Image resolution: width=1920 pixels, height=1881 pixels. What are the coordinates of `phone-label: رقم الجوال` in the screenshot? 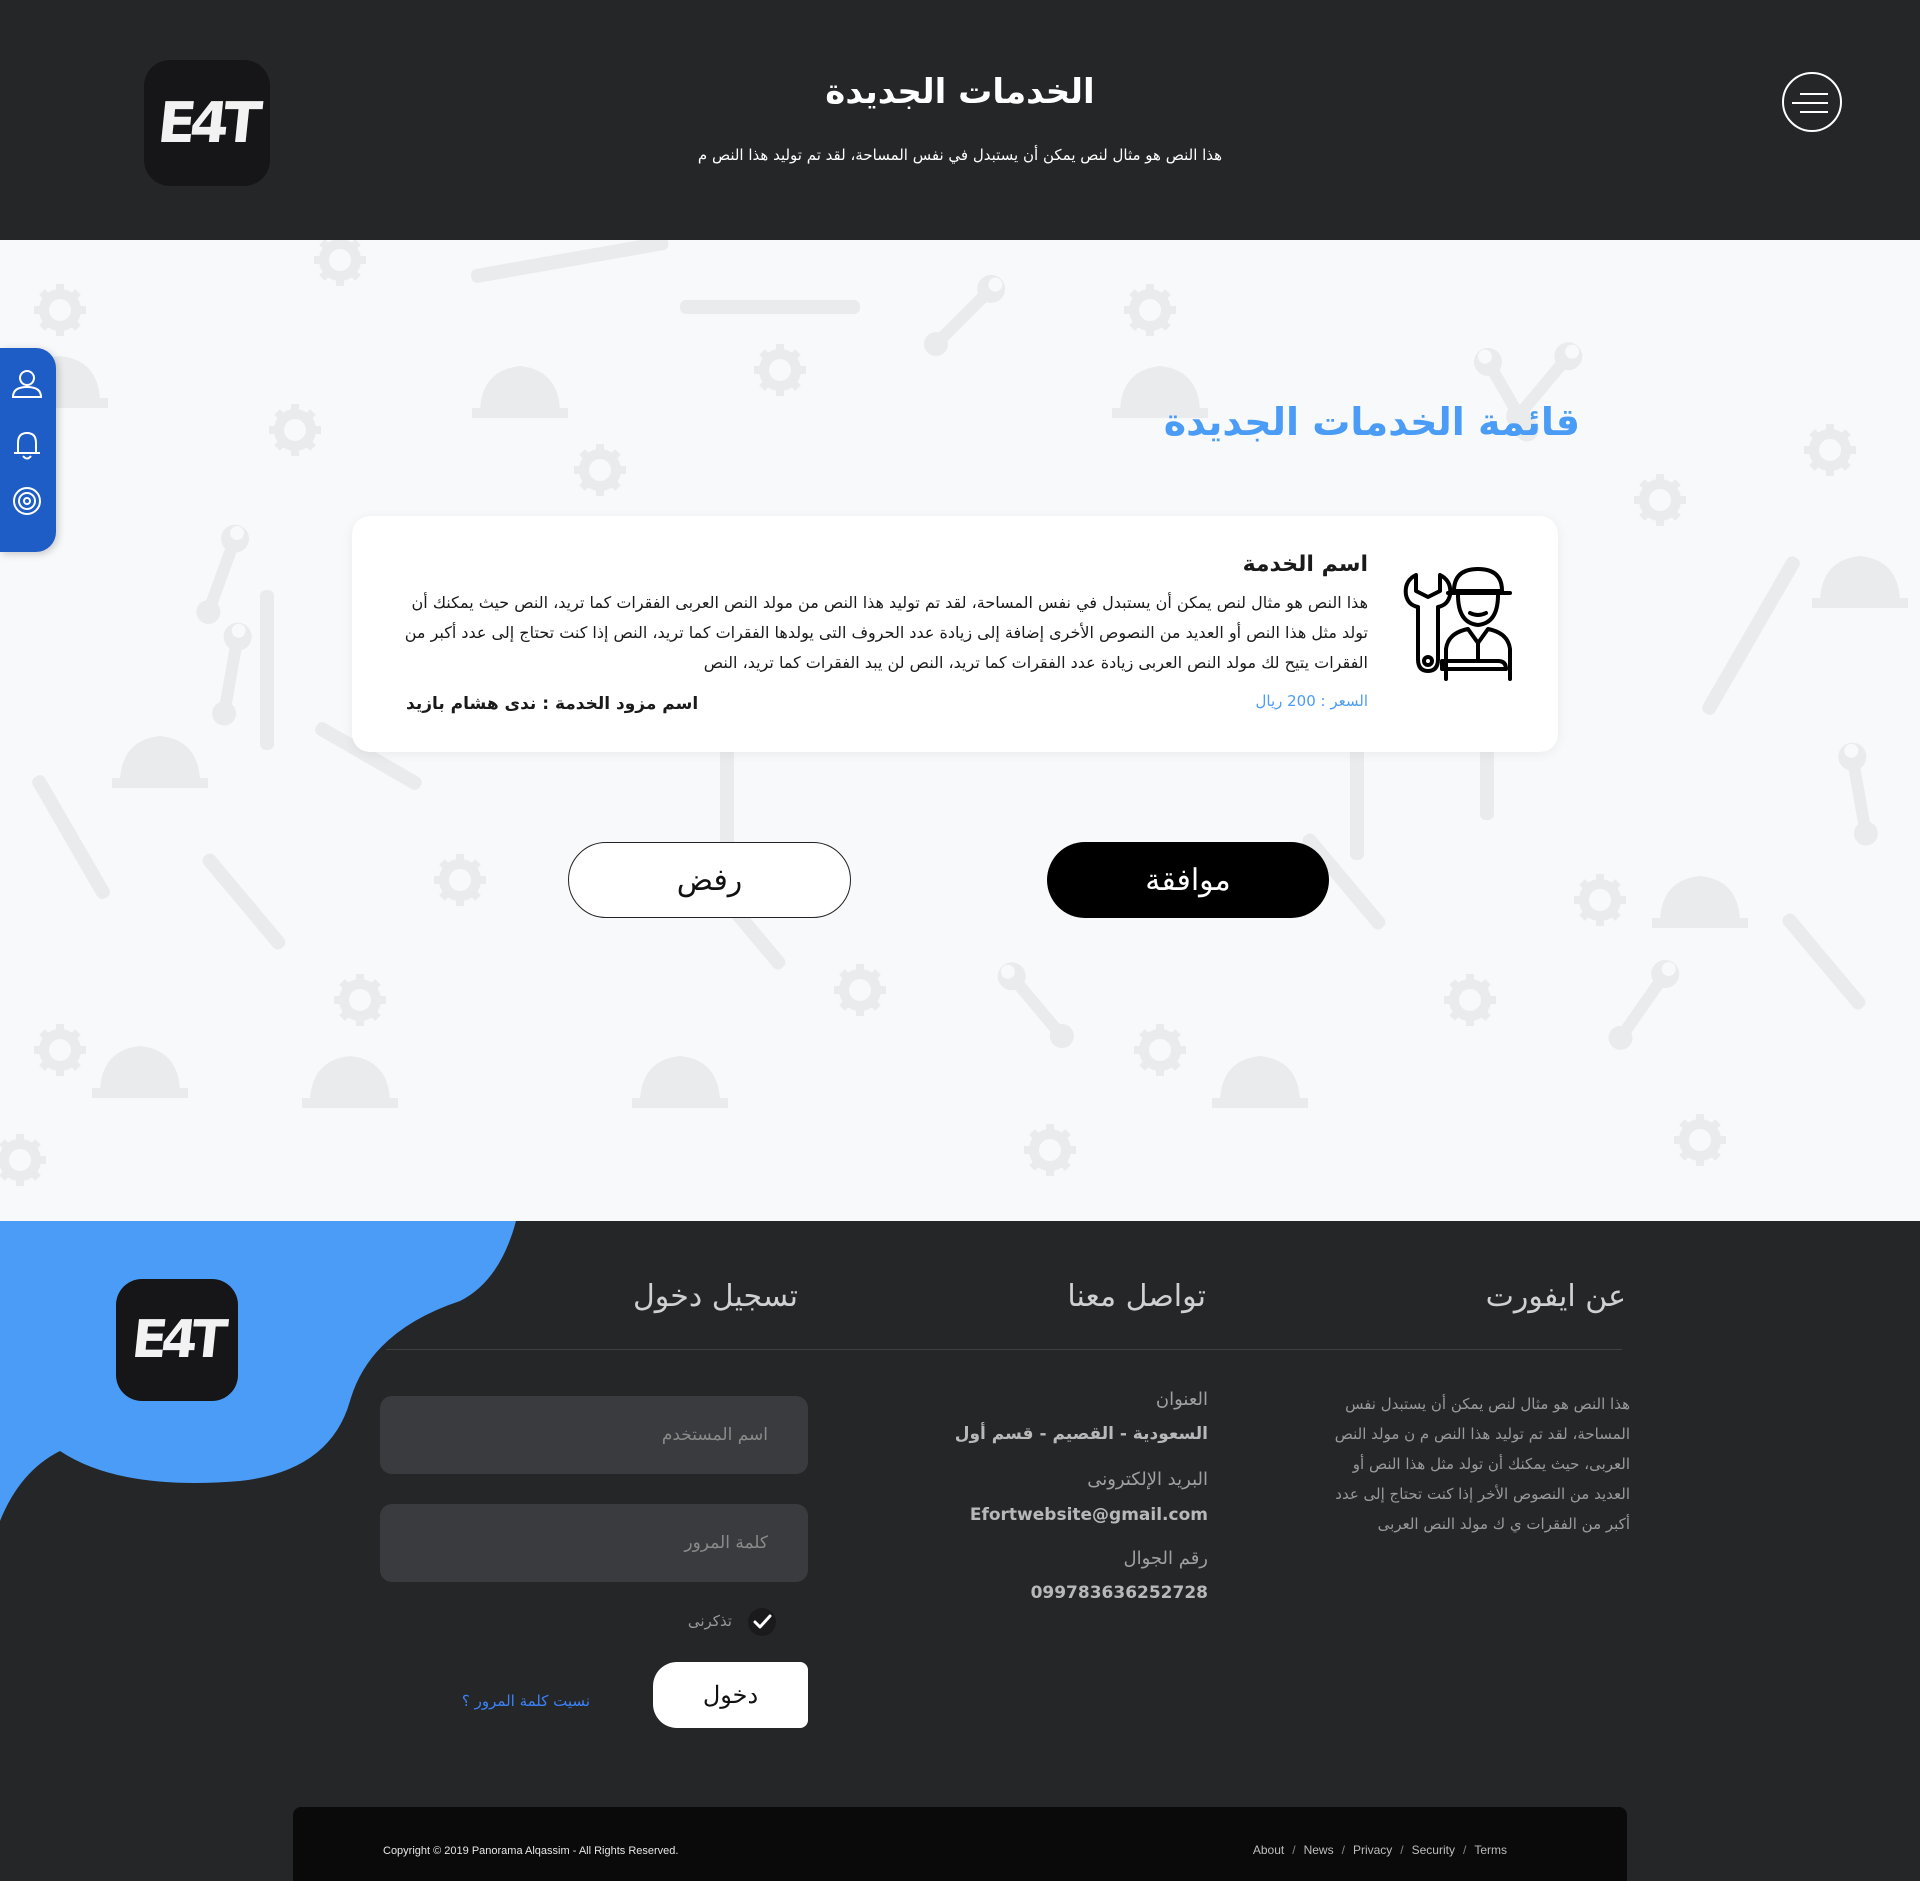 It's located at (1165, 1558).